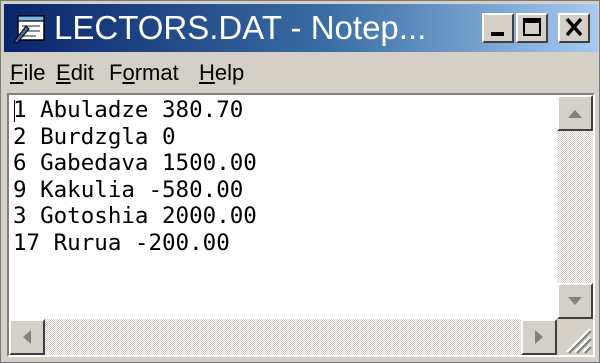 This screenshot has height=363, width=600. Describe the element at coordinates (135, 216) in the screenshot. I see `text-line: 3 Gotoshia 2000.00` at that location.